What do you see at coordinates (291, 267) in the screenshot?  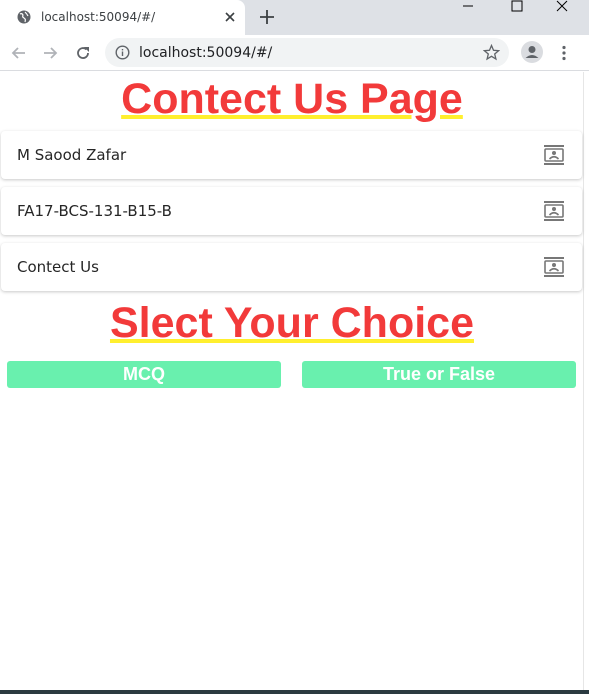 I see `contact-card-contact-us: Contect Us` at bounding box center [291, 267].